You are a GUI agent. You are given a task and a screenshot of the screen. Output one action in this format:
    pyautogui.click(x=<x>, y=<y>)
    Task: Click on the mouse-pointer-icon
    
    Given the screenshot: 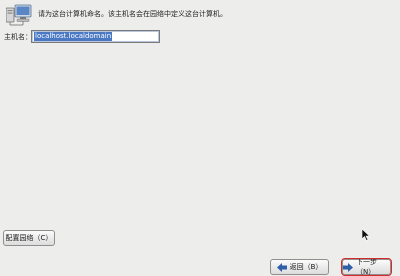 What is the action you would take?
    pyautogui.click(x=366, y=234)
    